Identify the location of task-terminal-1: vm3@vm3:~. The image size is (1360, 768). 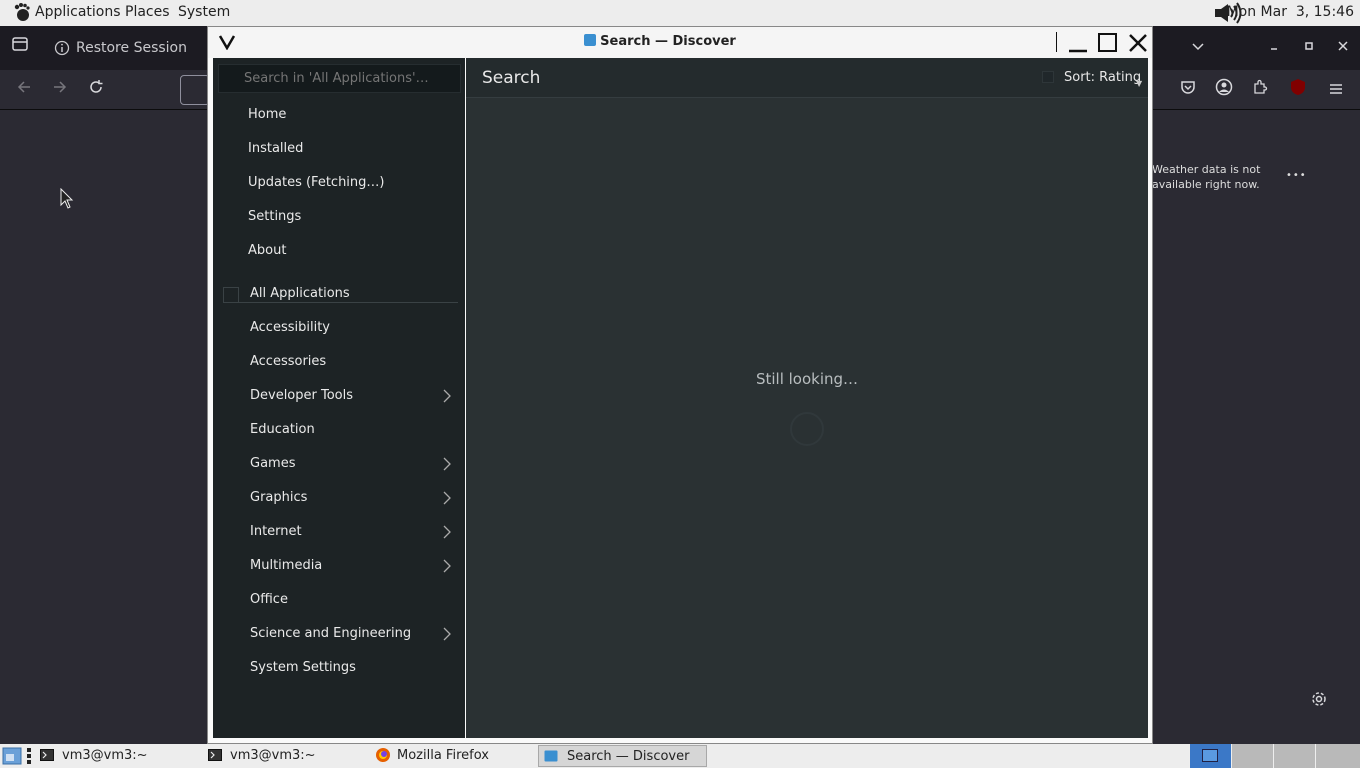
(118, 756).